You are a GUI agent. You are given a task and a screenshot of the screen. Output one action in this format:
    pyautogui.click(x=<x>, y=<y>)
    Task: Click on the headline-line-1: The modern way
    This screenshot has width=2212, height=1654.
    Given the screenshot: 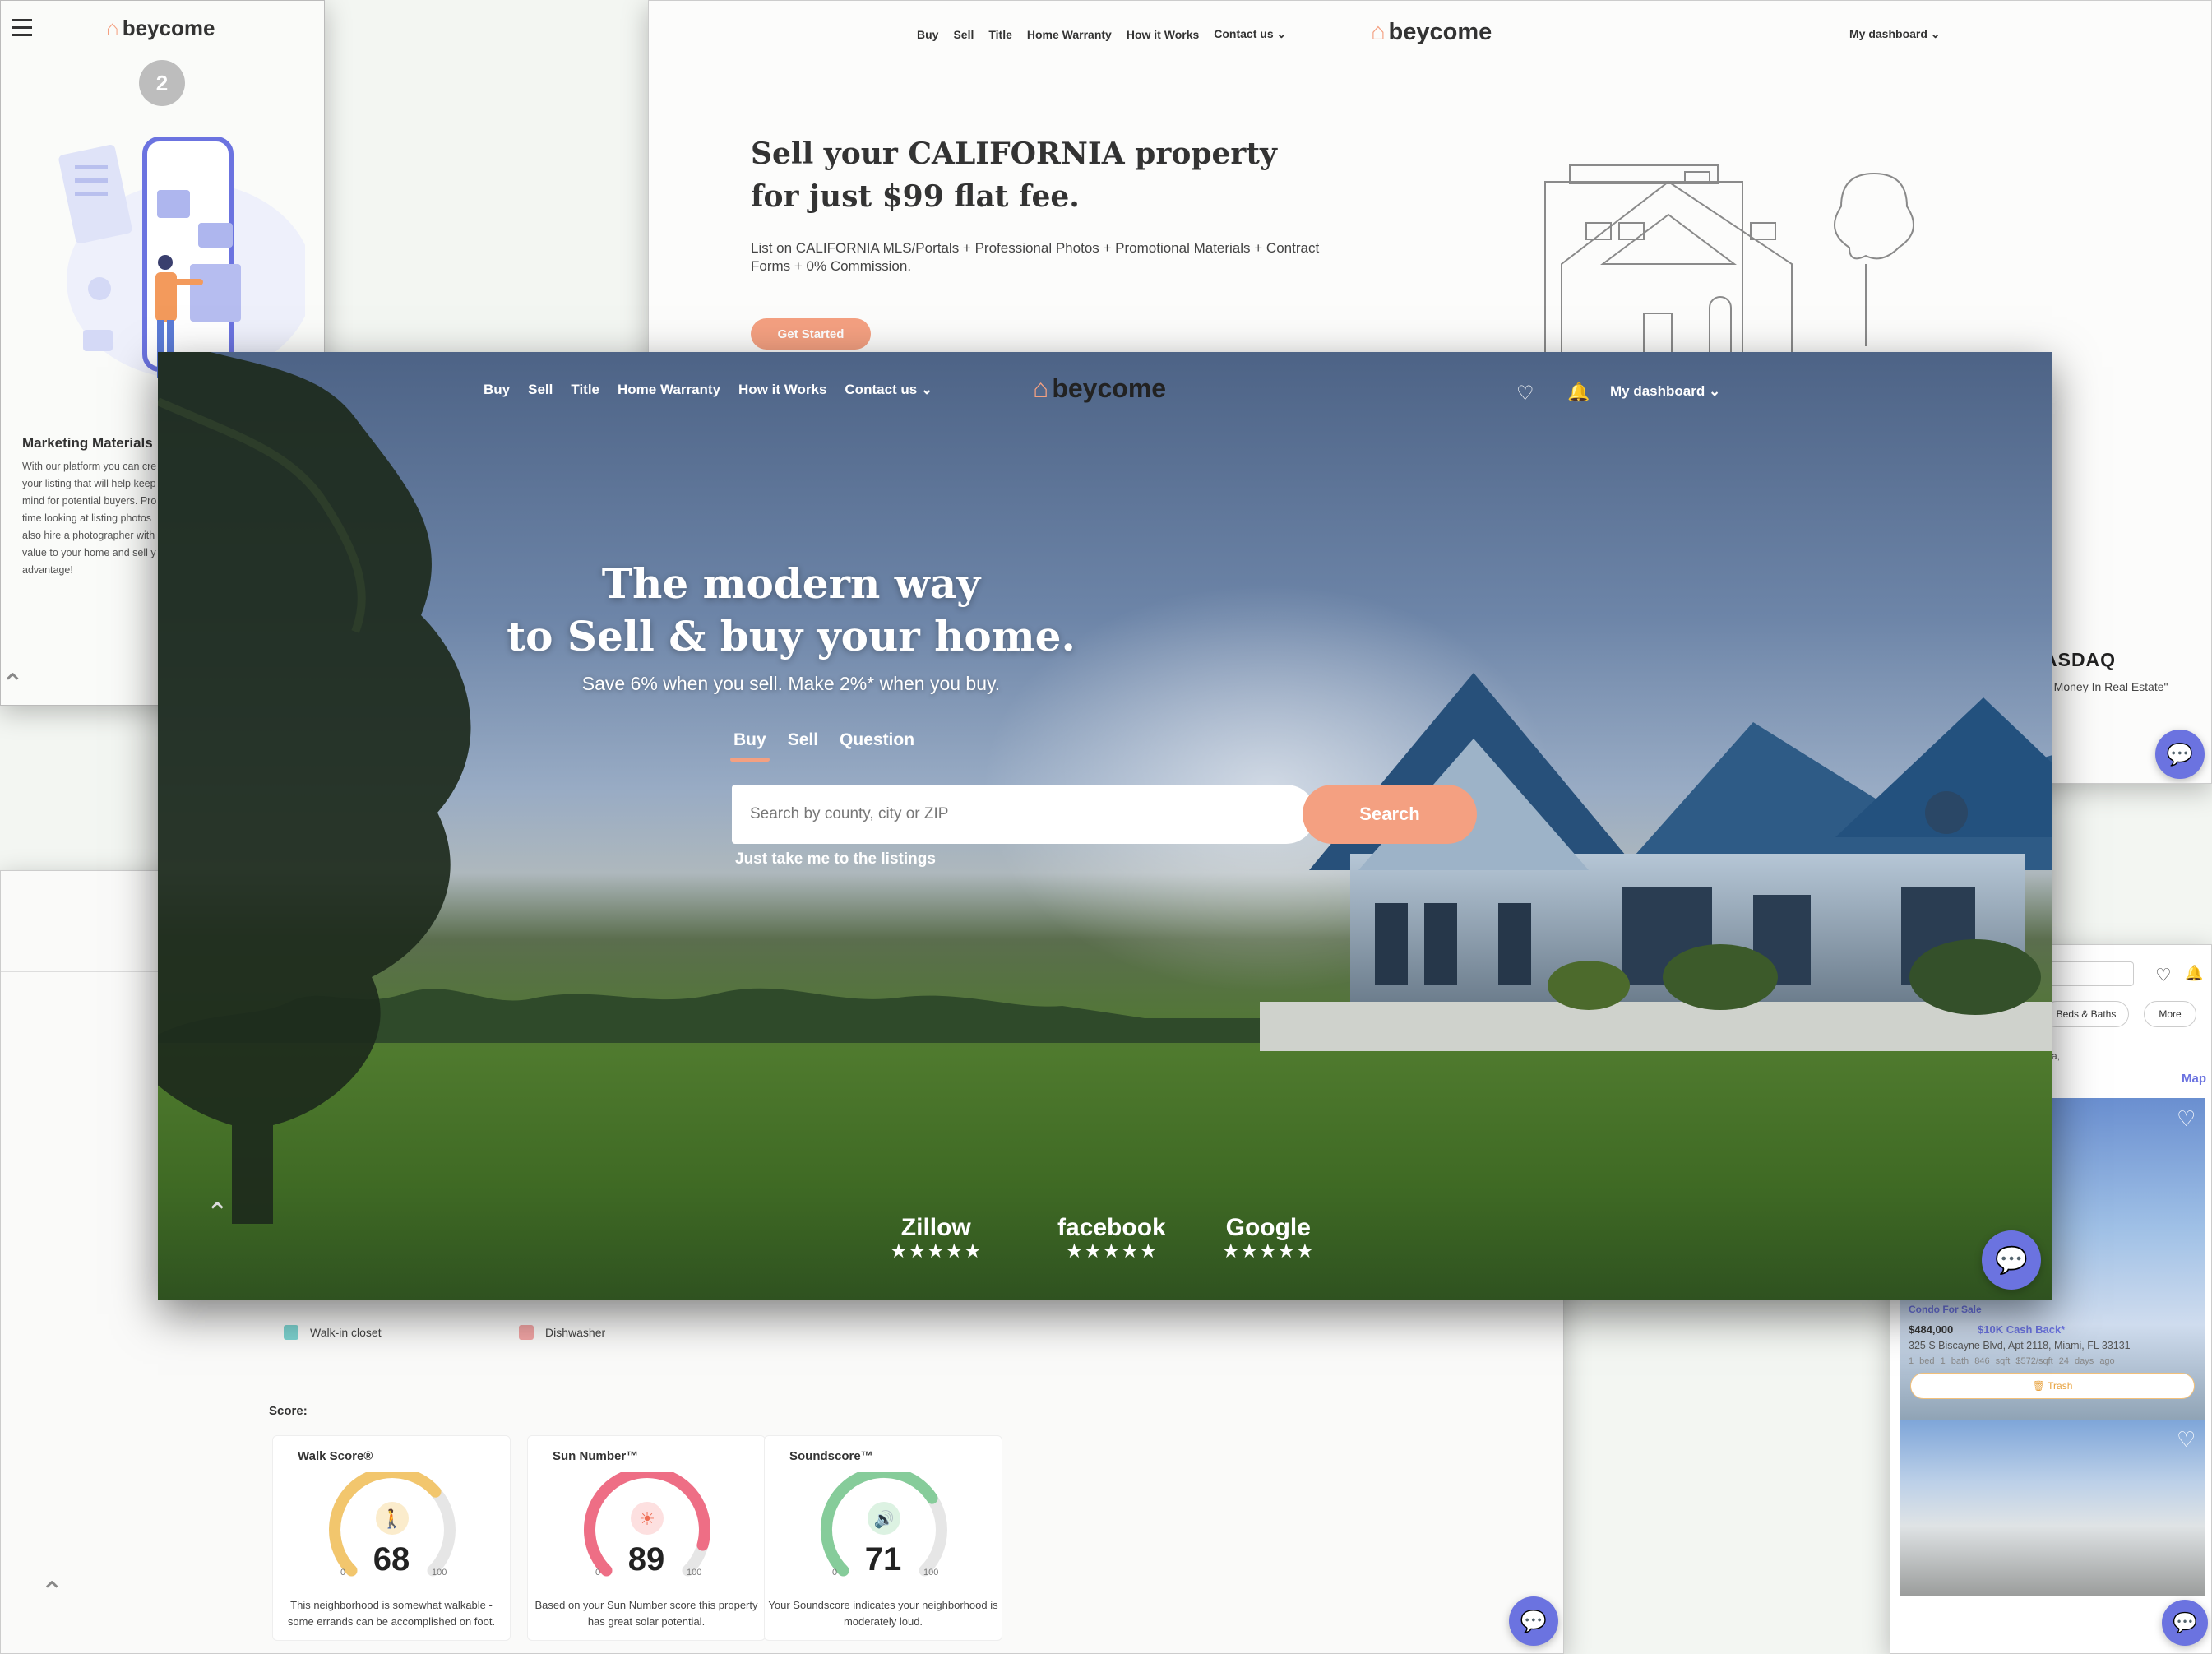 What is the action you would take?
    pyautogui.click(x=791, y=583)
    